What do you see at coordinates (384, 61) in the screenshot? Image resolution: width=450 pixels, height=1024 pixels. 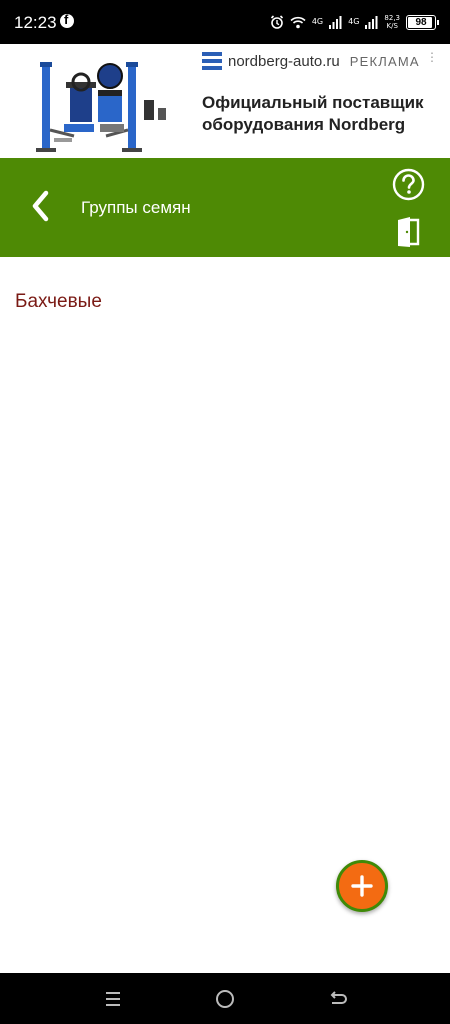 I see `ad-label: РЕКЛАМА` at bounding box center [384, 61].